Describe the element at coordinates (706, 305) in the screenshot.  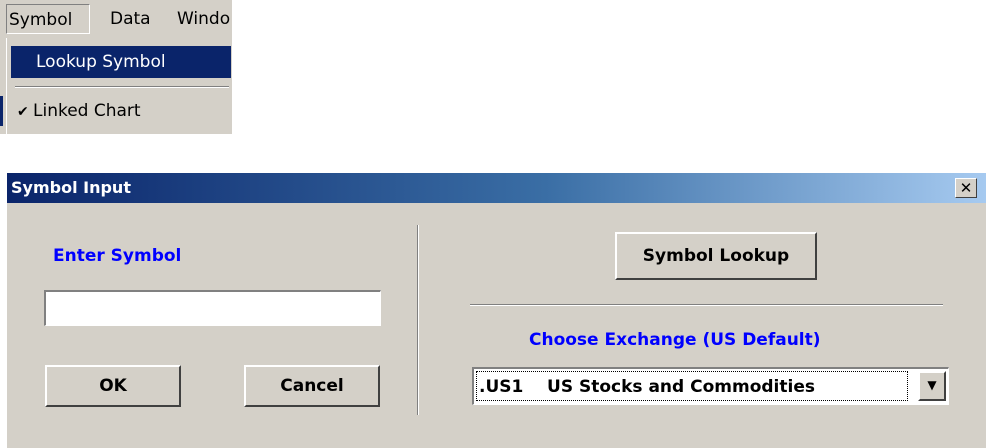
I see `horizontal-divider` at that location.